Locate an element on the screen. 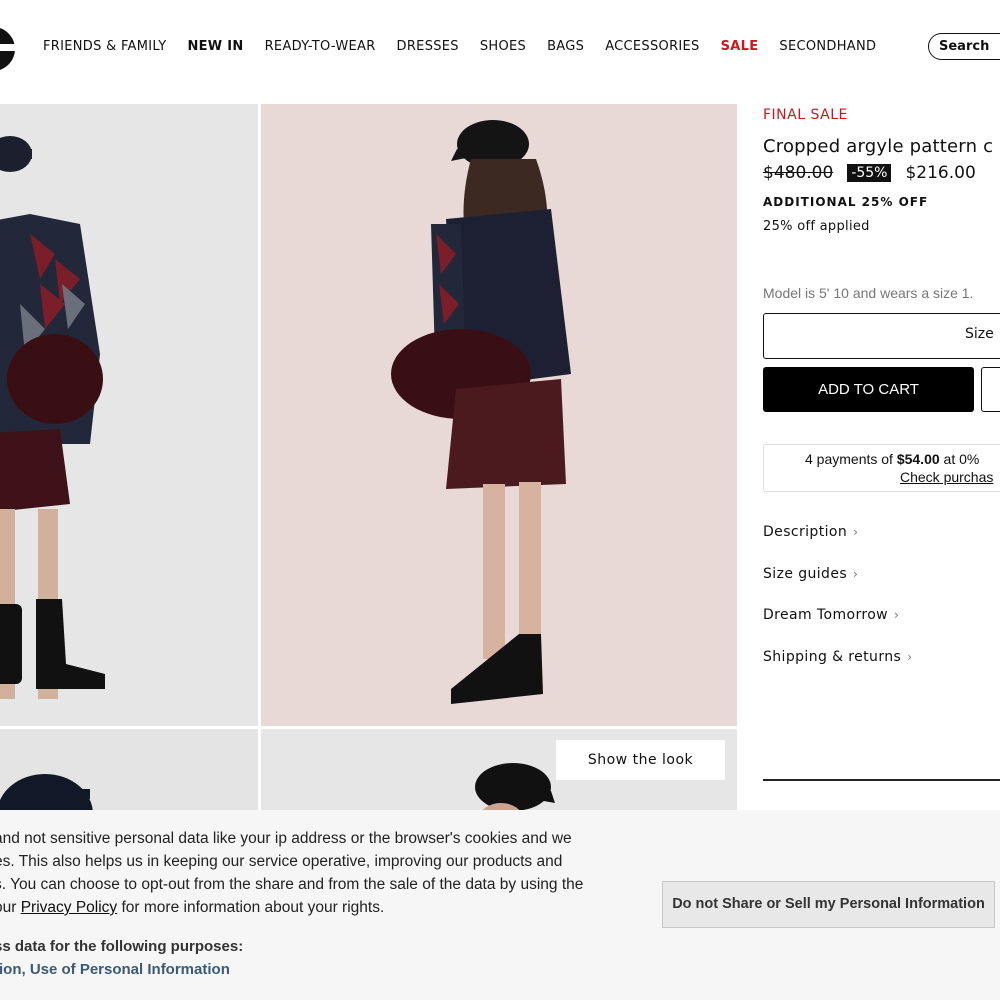 This screenshot has height=1000, width=1000. accordion-description-label: Description is located at coordinates (805, 532).